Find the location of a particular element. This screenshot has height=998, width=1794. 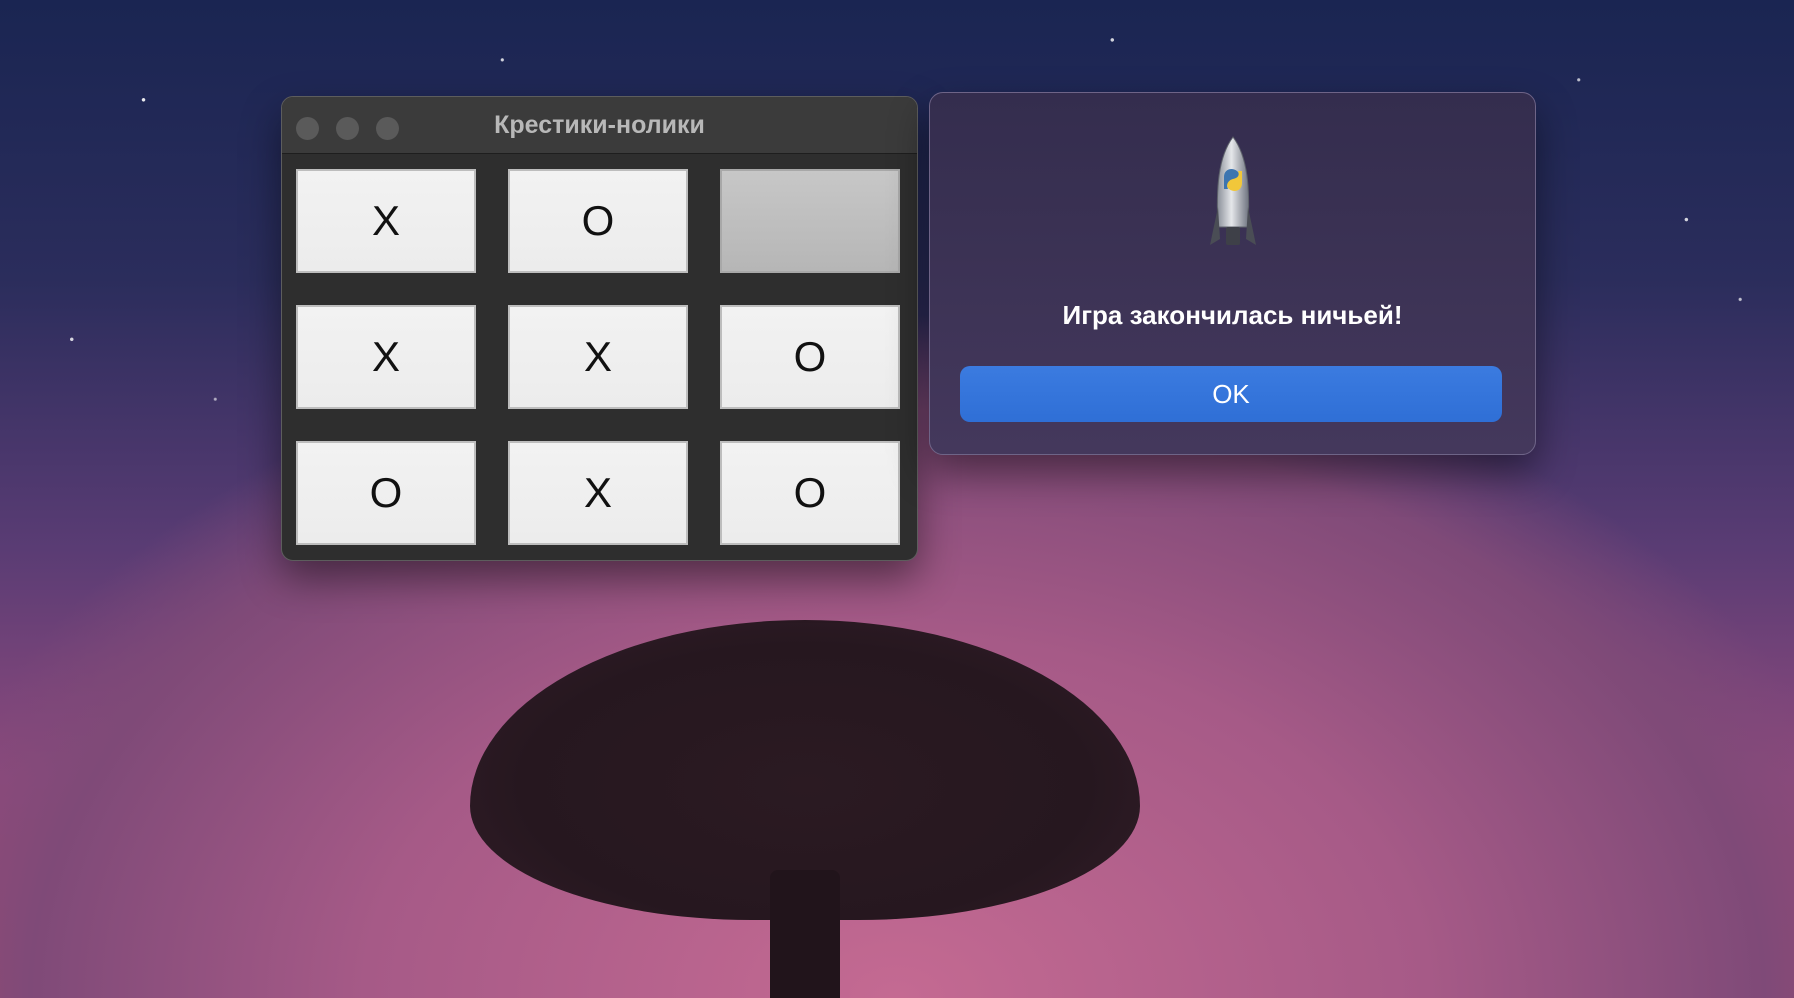

window-title: Крестики-нолики is located at coordinates (599, 125).